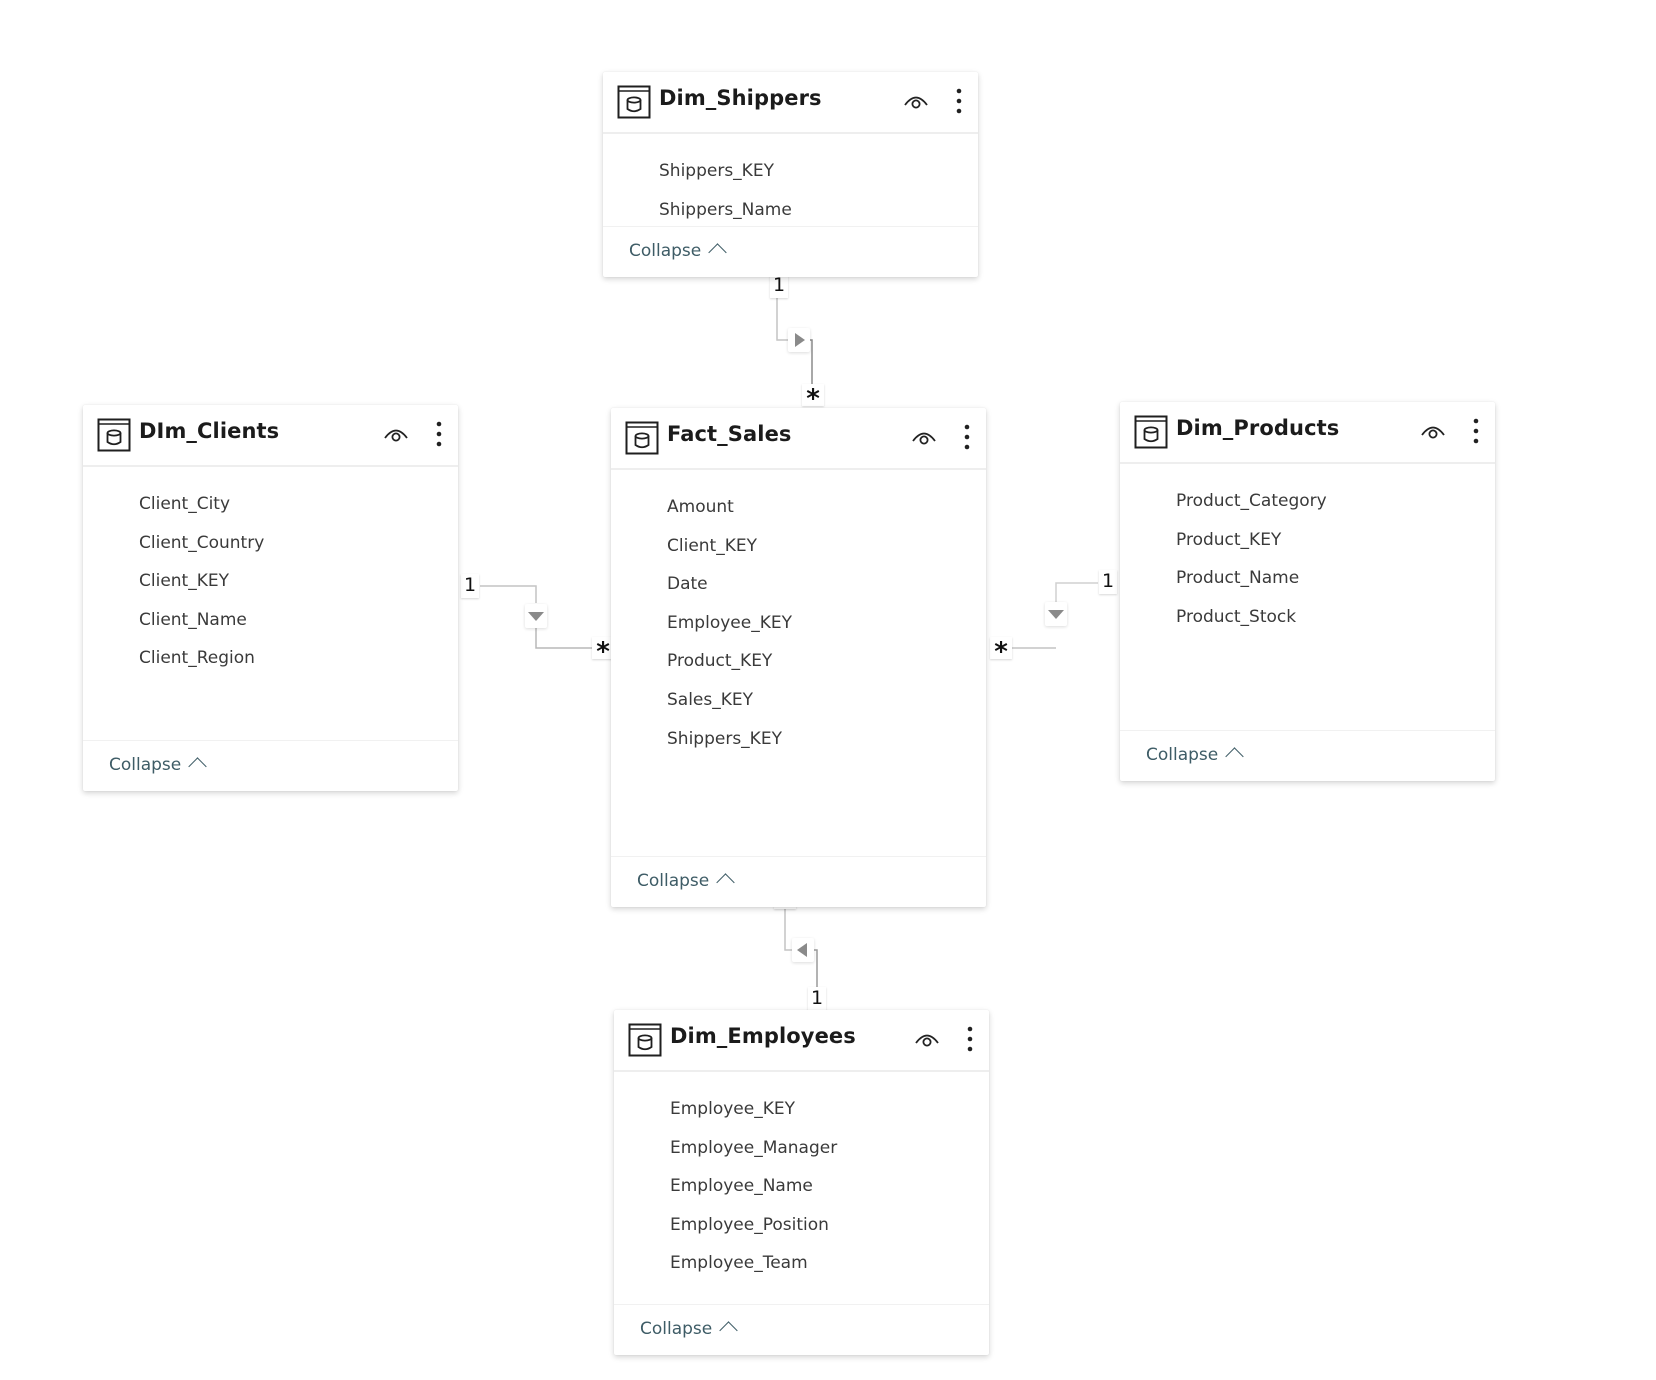  I want to click on field-item: Employee_Name, so click(801, 1186).